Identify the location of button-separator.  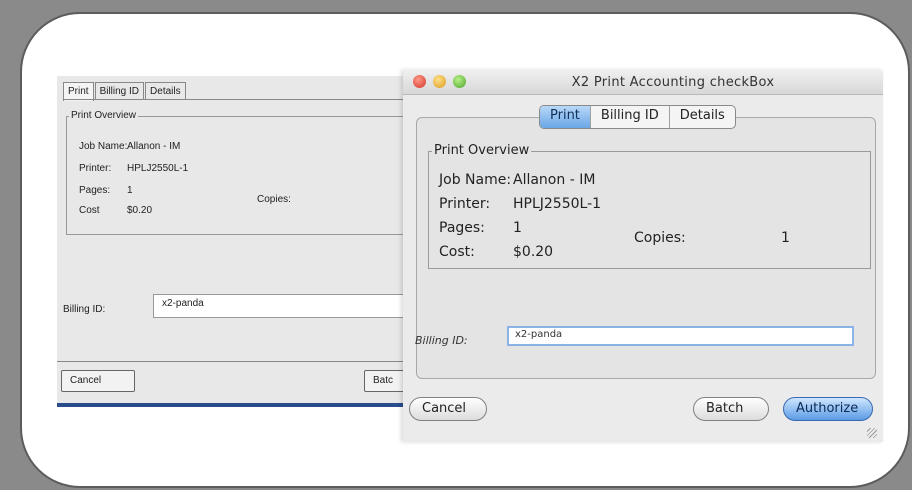
(237, 361).